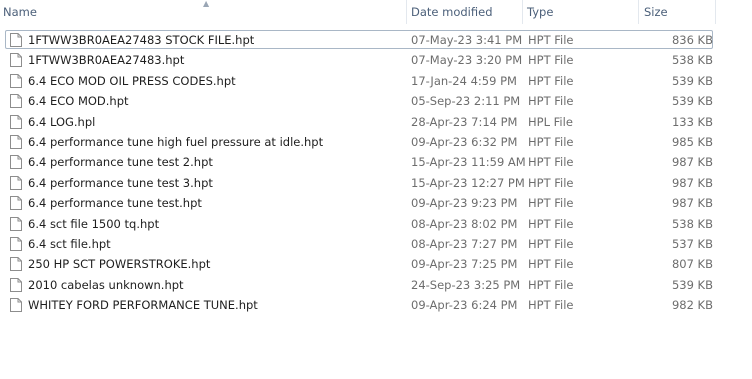 Image resolution: width=752 pixels, height=379 pixels. Describe the element at coordinates (464, 141) in the screenshot. I see `file-date-modified: 09-Apr-23 6:32 PM` at that location.